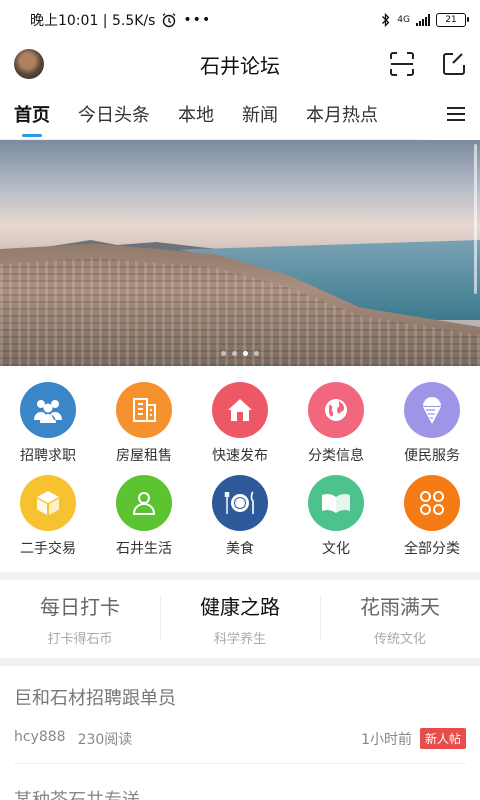  I want to click on tab-menu-button, so click(456, 114).